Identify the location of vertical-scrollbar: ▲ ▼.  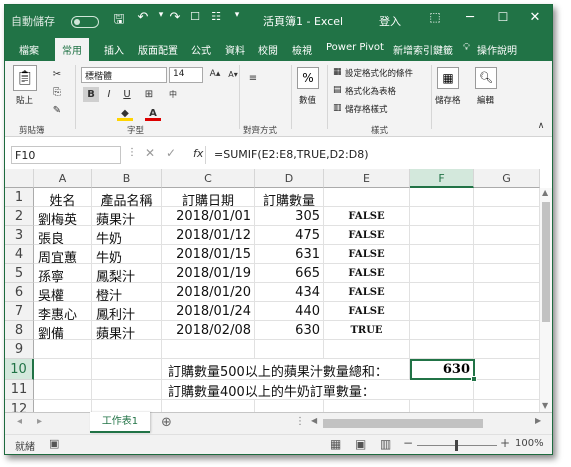
(545, 300).